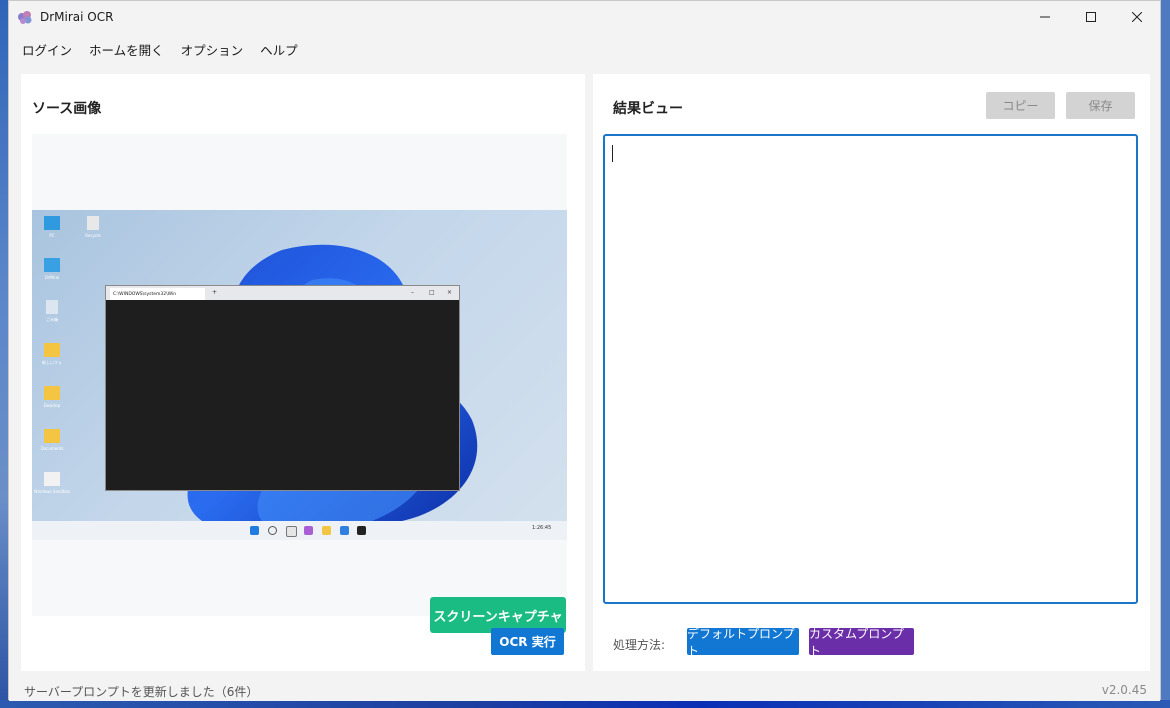 Image resolution: width=1170 pixels, height=708 pixels. What do you see at coordinates (52, 277) in the screenshot?
I see `desktop-icon-label: DrMirai` at bounding box center [52, 277].